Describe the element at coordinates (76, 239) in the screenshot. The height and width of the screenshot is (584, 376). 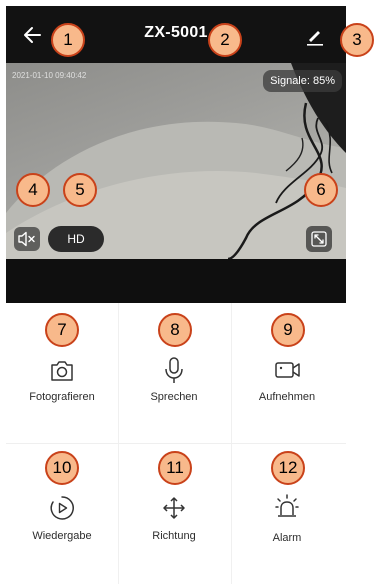
I see `quality-hd-button: HD` at that location.